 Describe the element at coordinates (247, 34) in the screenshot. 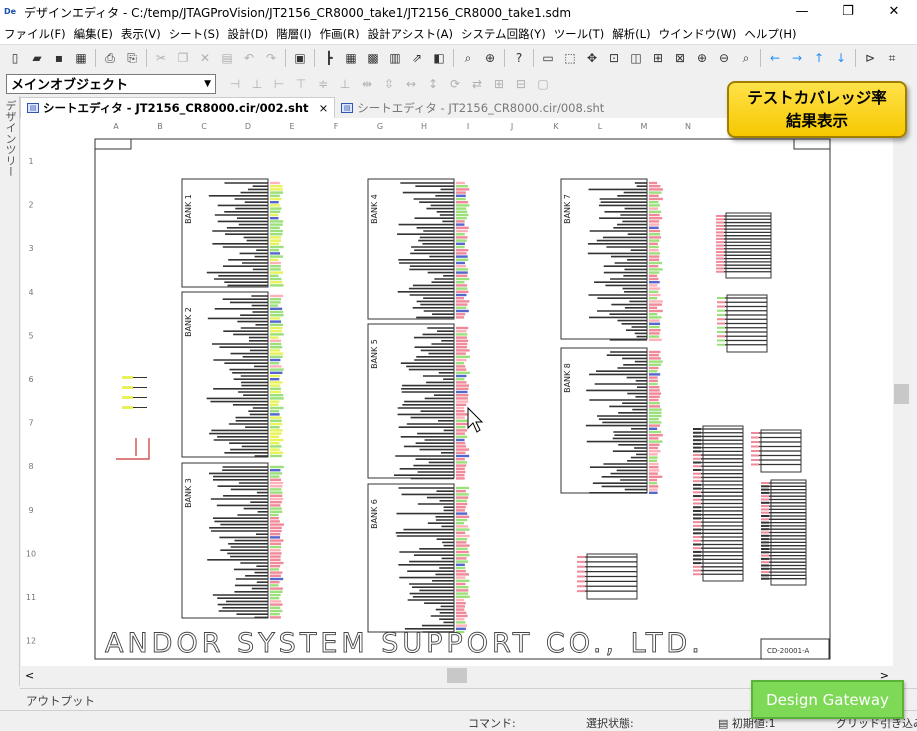

I see `menu-design: 設計(D)` at that location.